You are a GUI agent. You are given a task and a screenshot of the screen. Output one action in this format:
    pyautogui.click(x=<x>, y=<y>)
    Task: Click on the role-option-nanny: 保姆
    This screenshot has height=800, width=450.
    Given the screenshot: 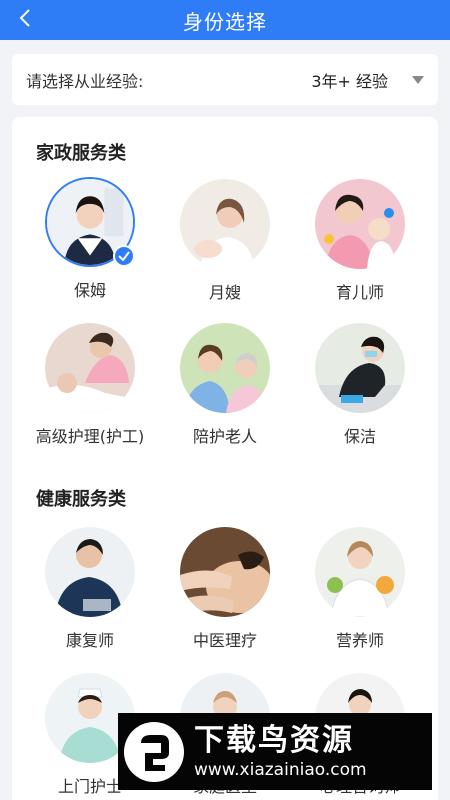 What is the action you would take?
    pyautogui.click(x=90, y=239)
    